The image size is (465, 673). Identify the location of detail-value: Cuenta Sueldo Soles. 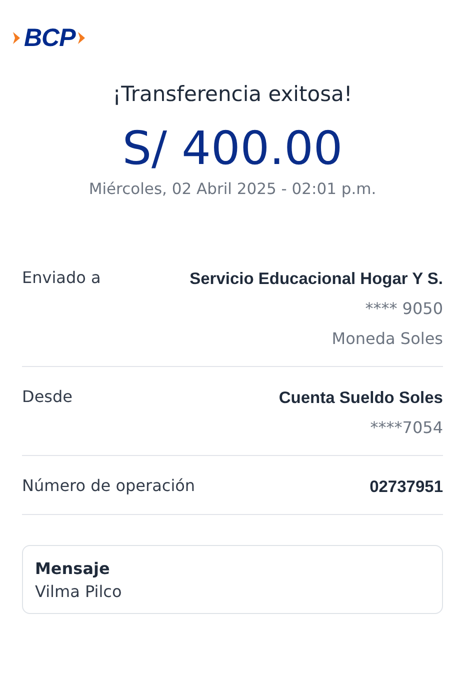
(360, 398).